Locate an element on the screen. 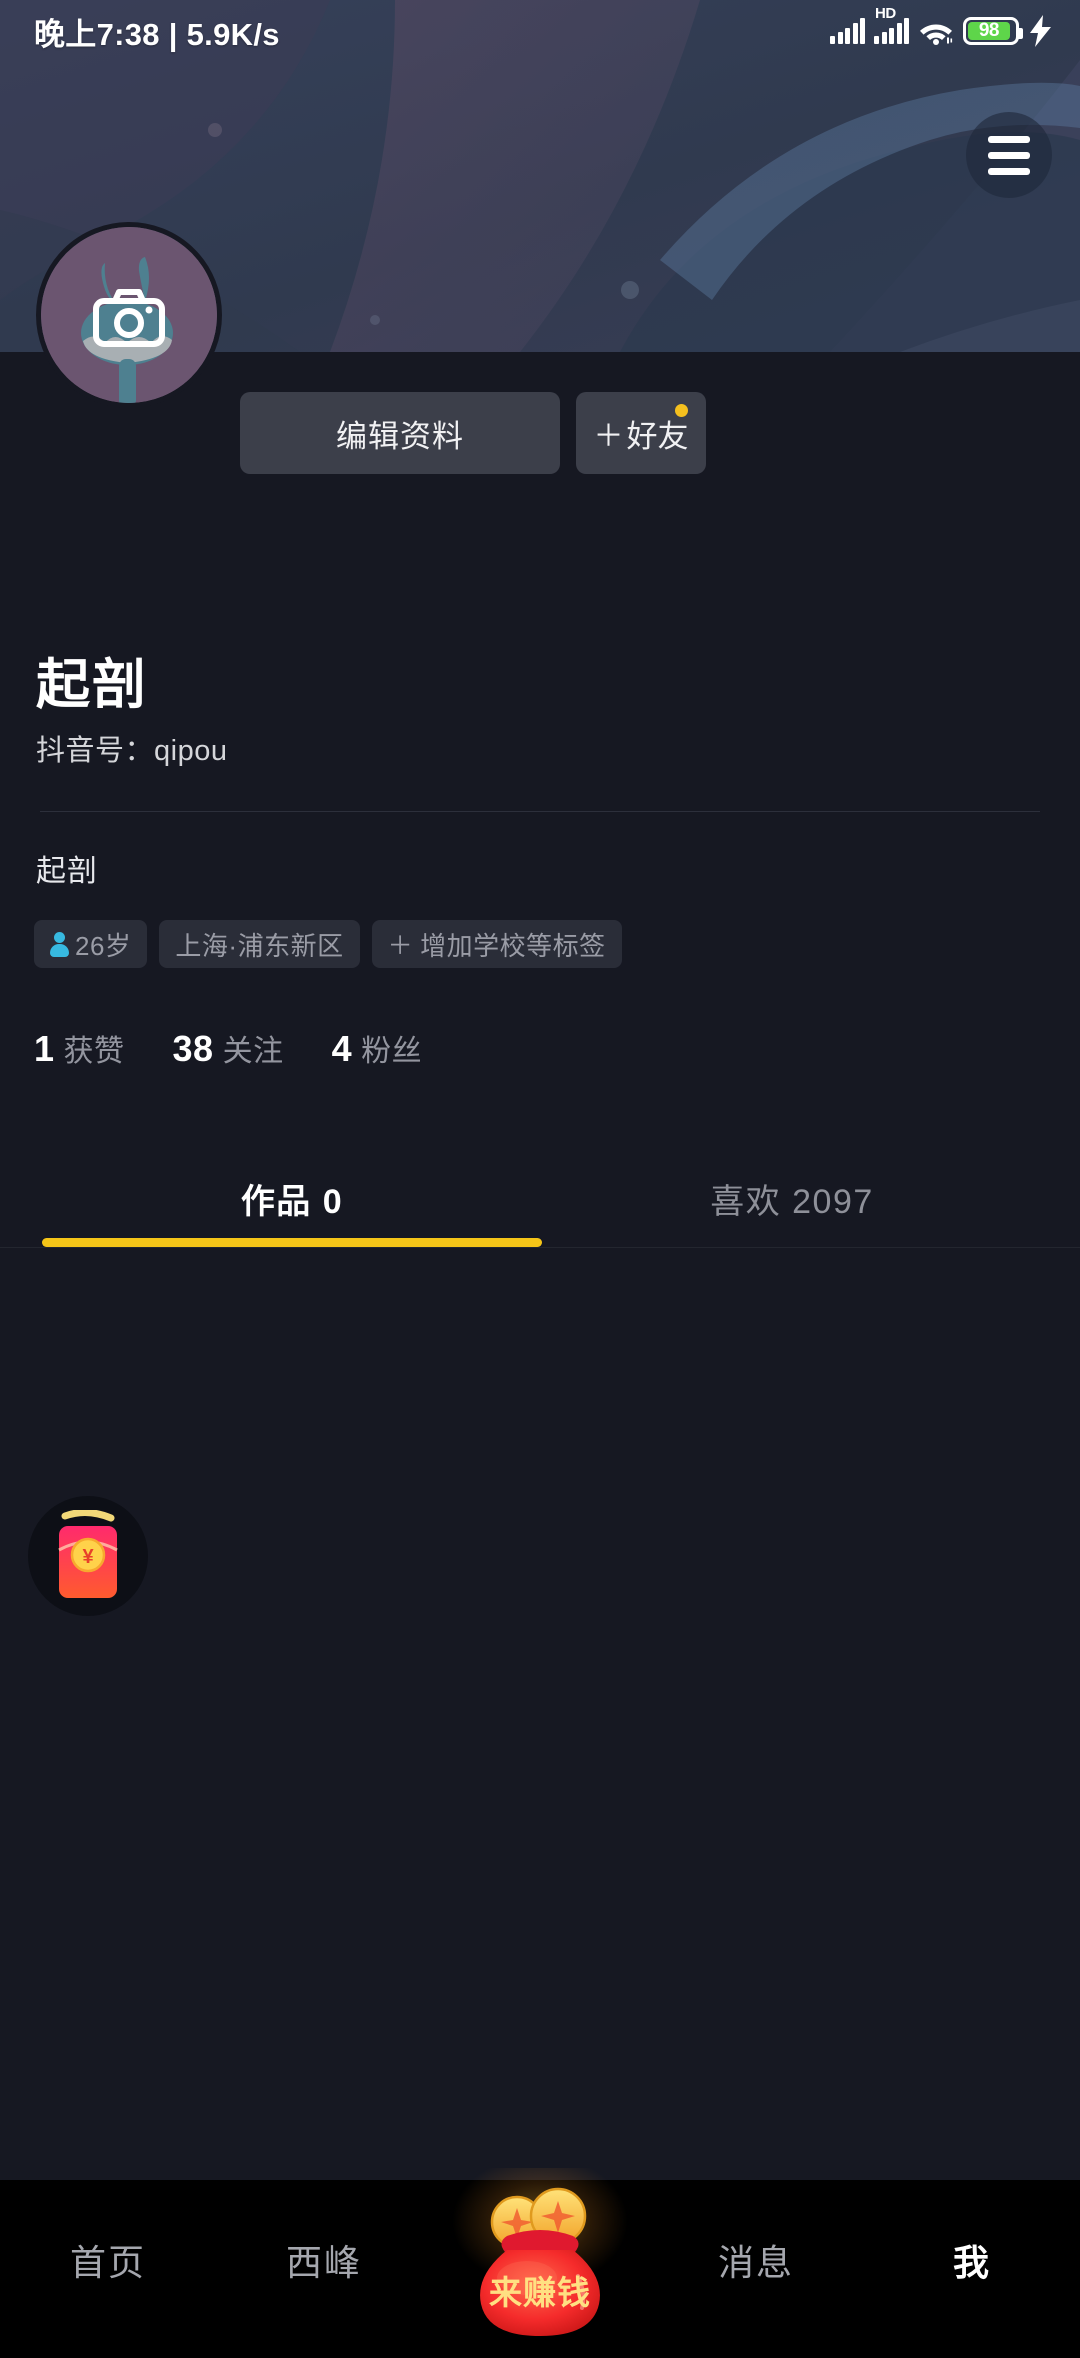 This screenshot has width=1080, height=2358. tab-likes-label: 喜欢 2097 is located at coordinates (792, 1201).